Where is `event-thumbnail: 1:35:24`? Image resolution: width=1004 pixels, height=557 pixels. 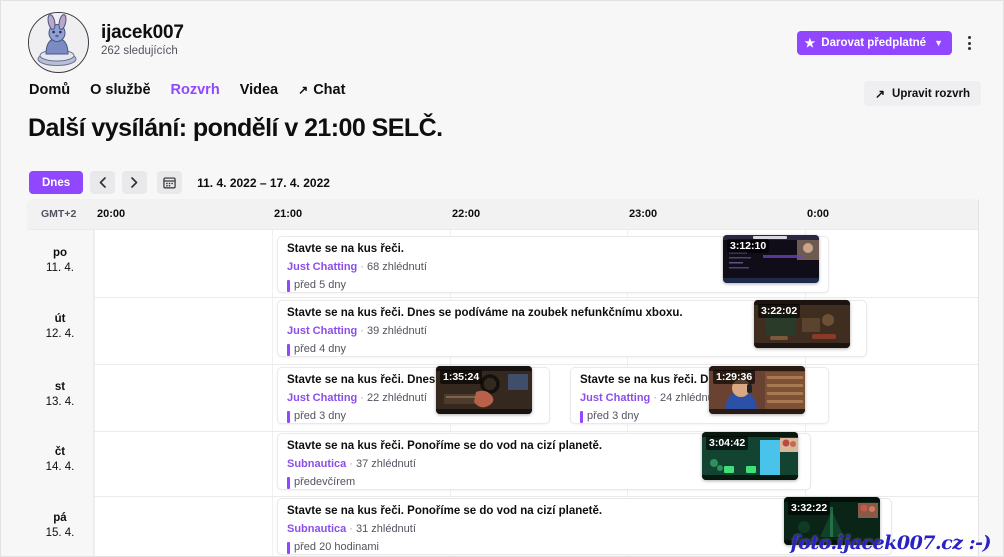 event-thumbnail: 1:35:24 is located at coordinates (484, 390).